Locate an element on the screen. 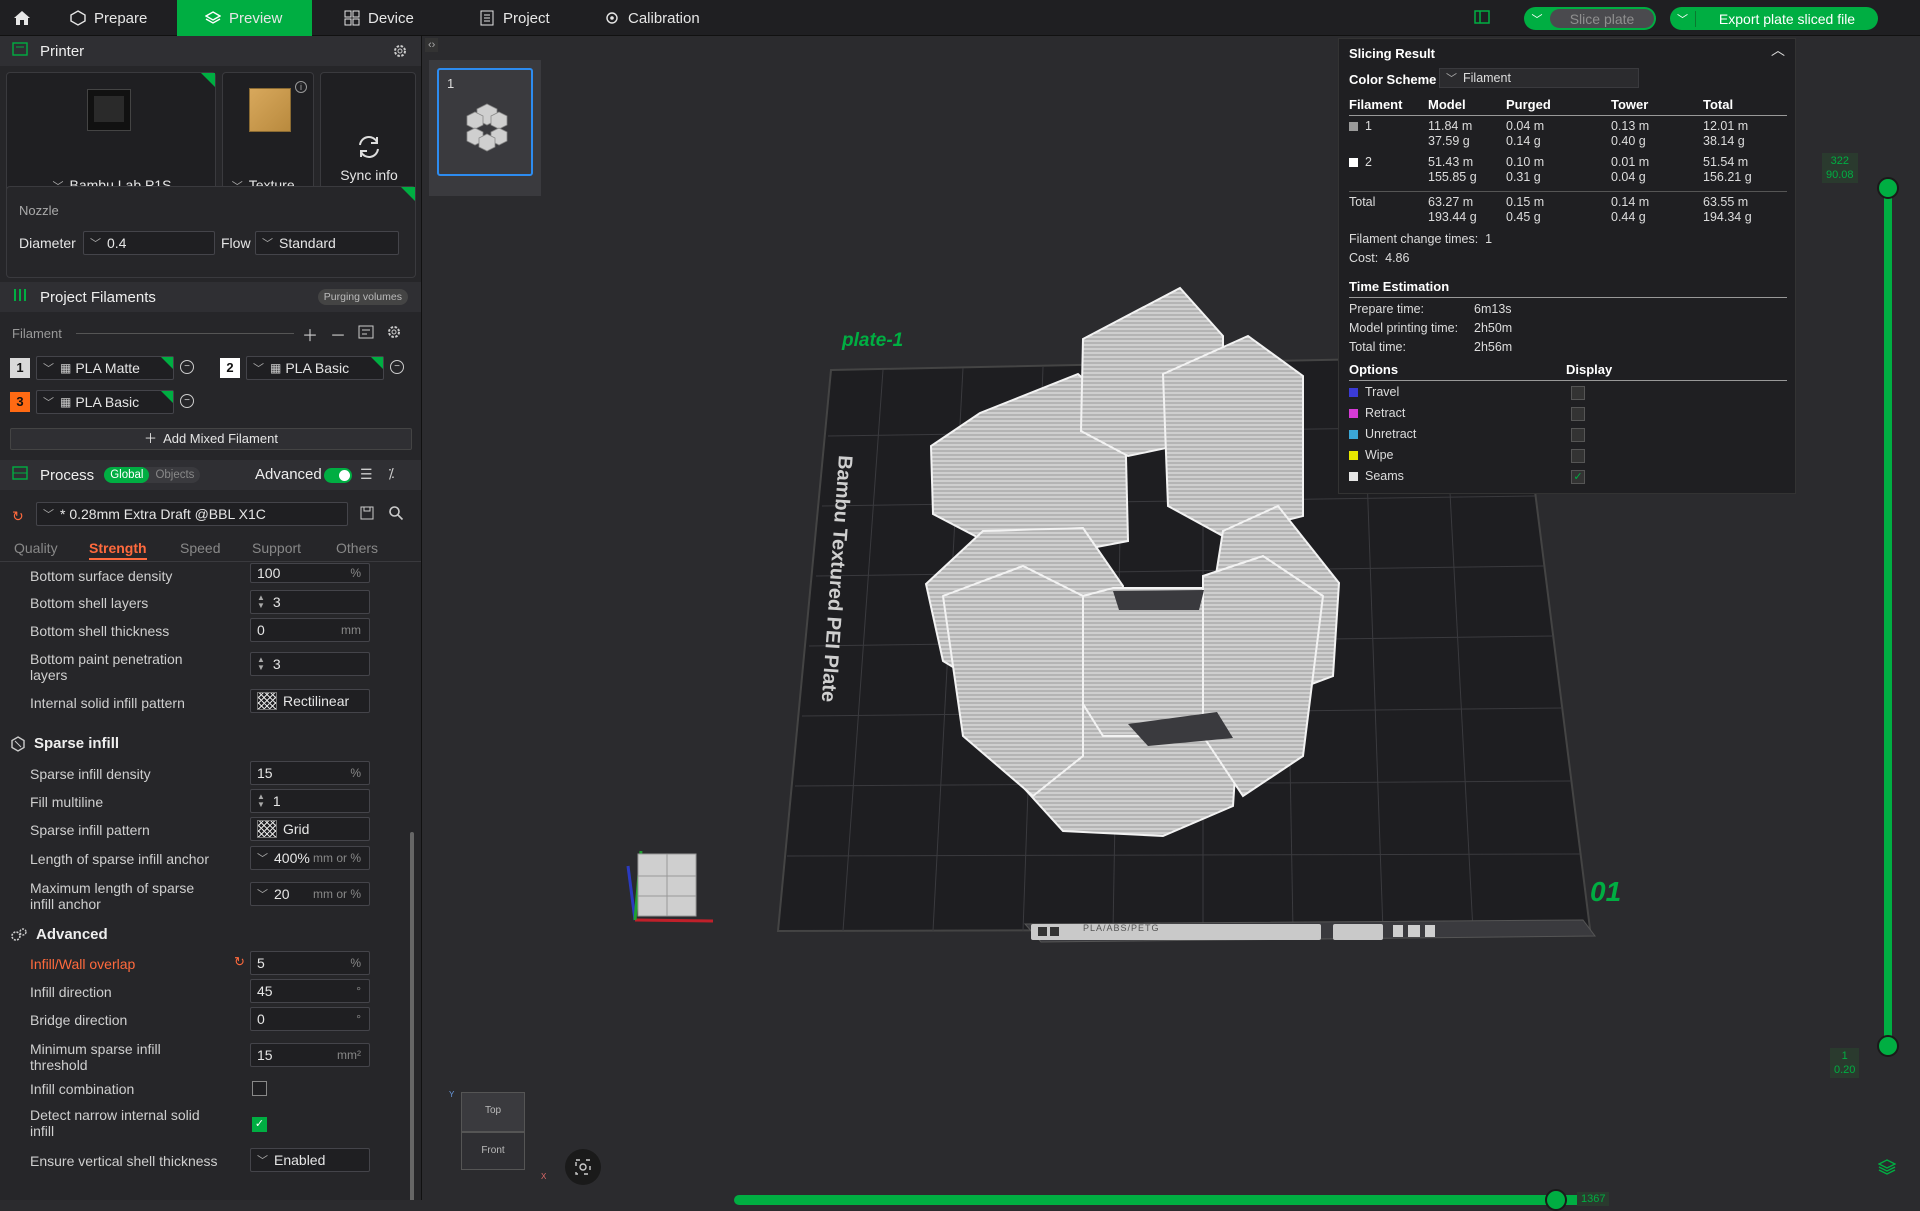 This screenshot has height=1211, width=1920. total-length: 63.55 m is located at coordinates (1726, 202).